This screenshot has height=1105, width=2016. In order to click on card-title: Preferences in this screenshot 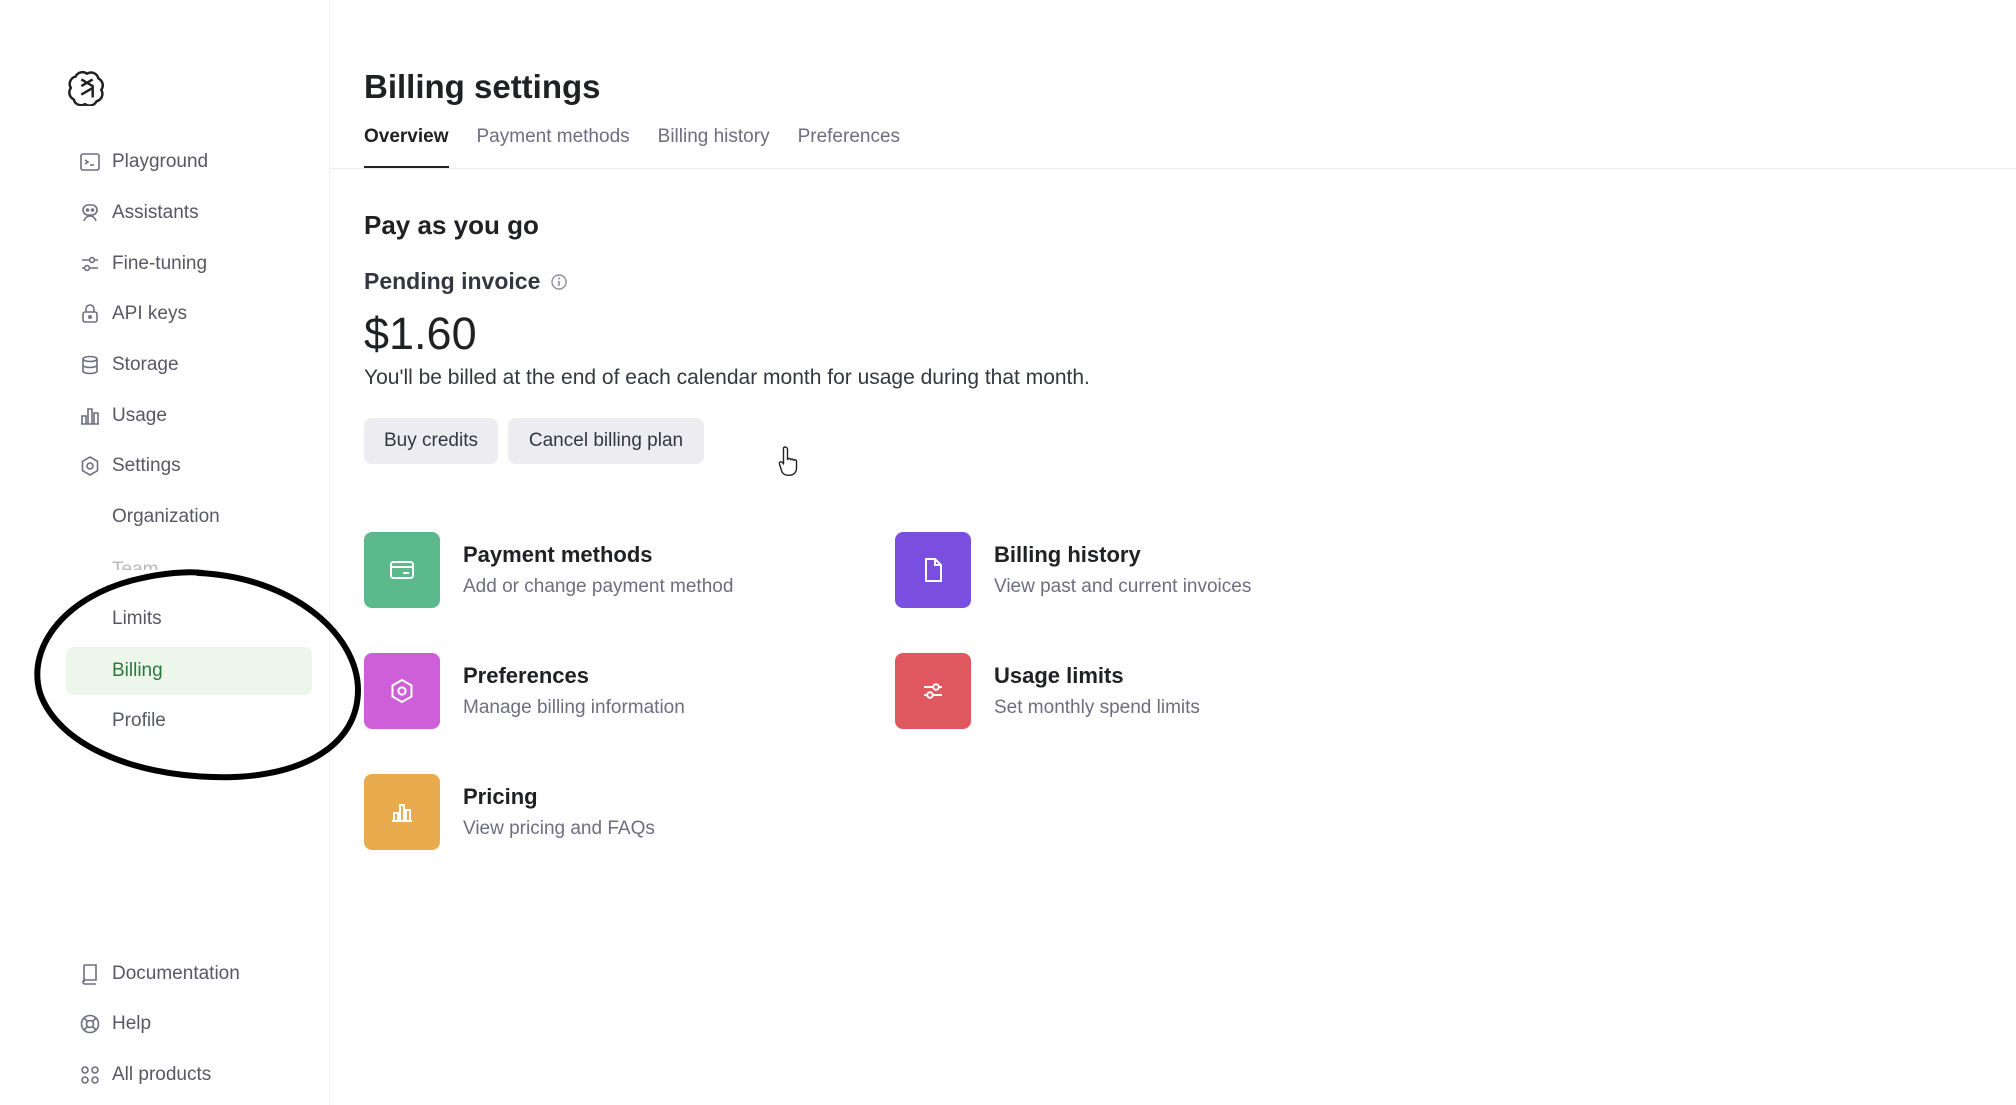, I will do `click(526, 675)`.